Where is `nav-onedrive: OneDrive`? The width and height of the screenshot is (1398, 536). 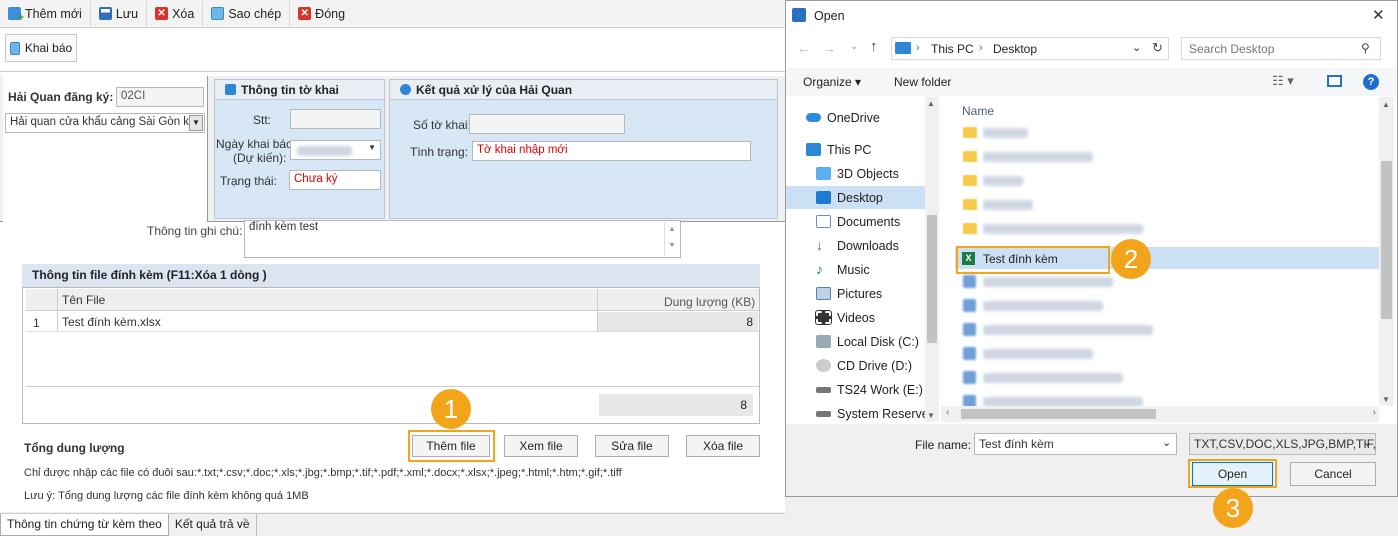 nav-onedrive: OneDrive is located at coordinates (873, 117).